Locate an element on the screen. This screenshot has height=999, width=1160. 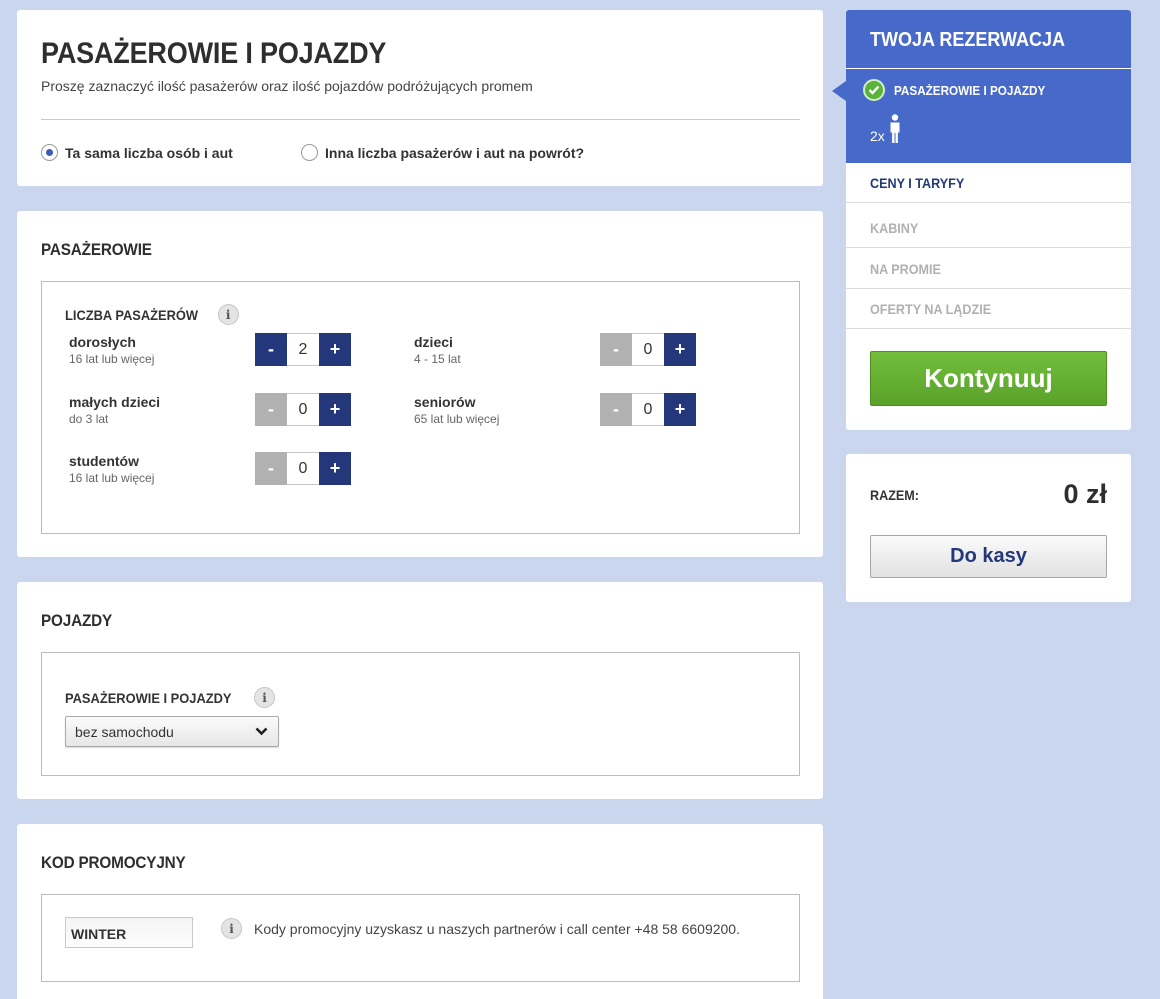
passenger-type-adults: dorosłych 16 lat lub więcej is located at coordinates (111, 350).